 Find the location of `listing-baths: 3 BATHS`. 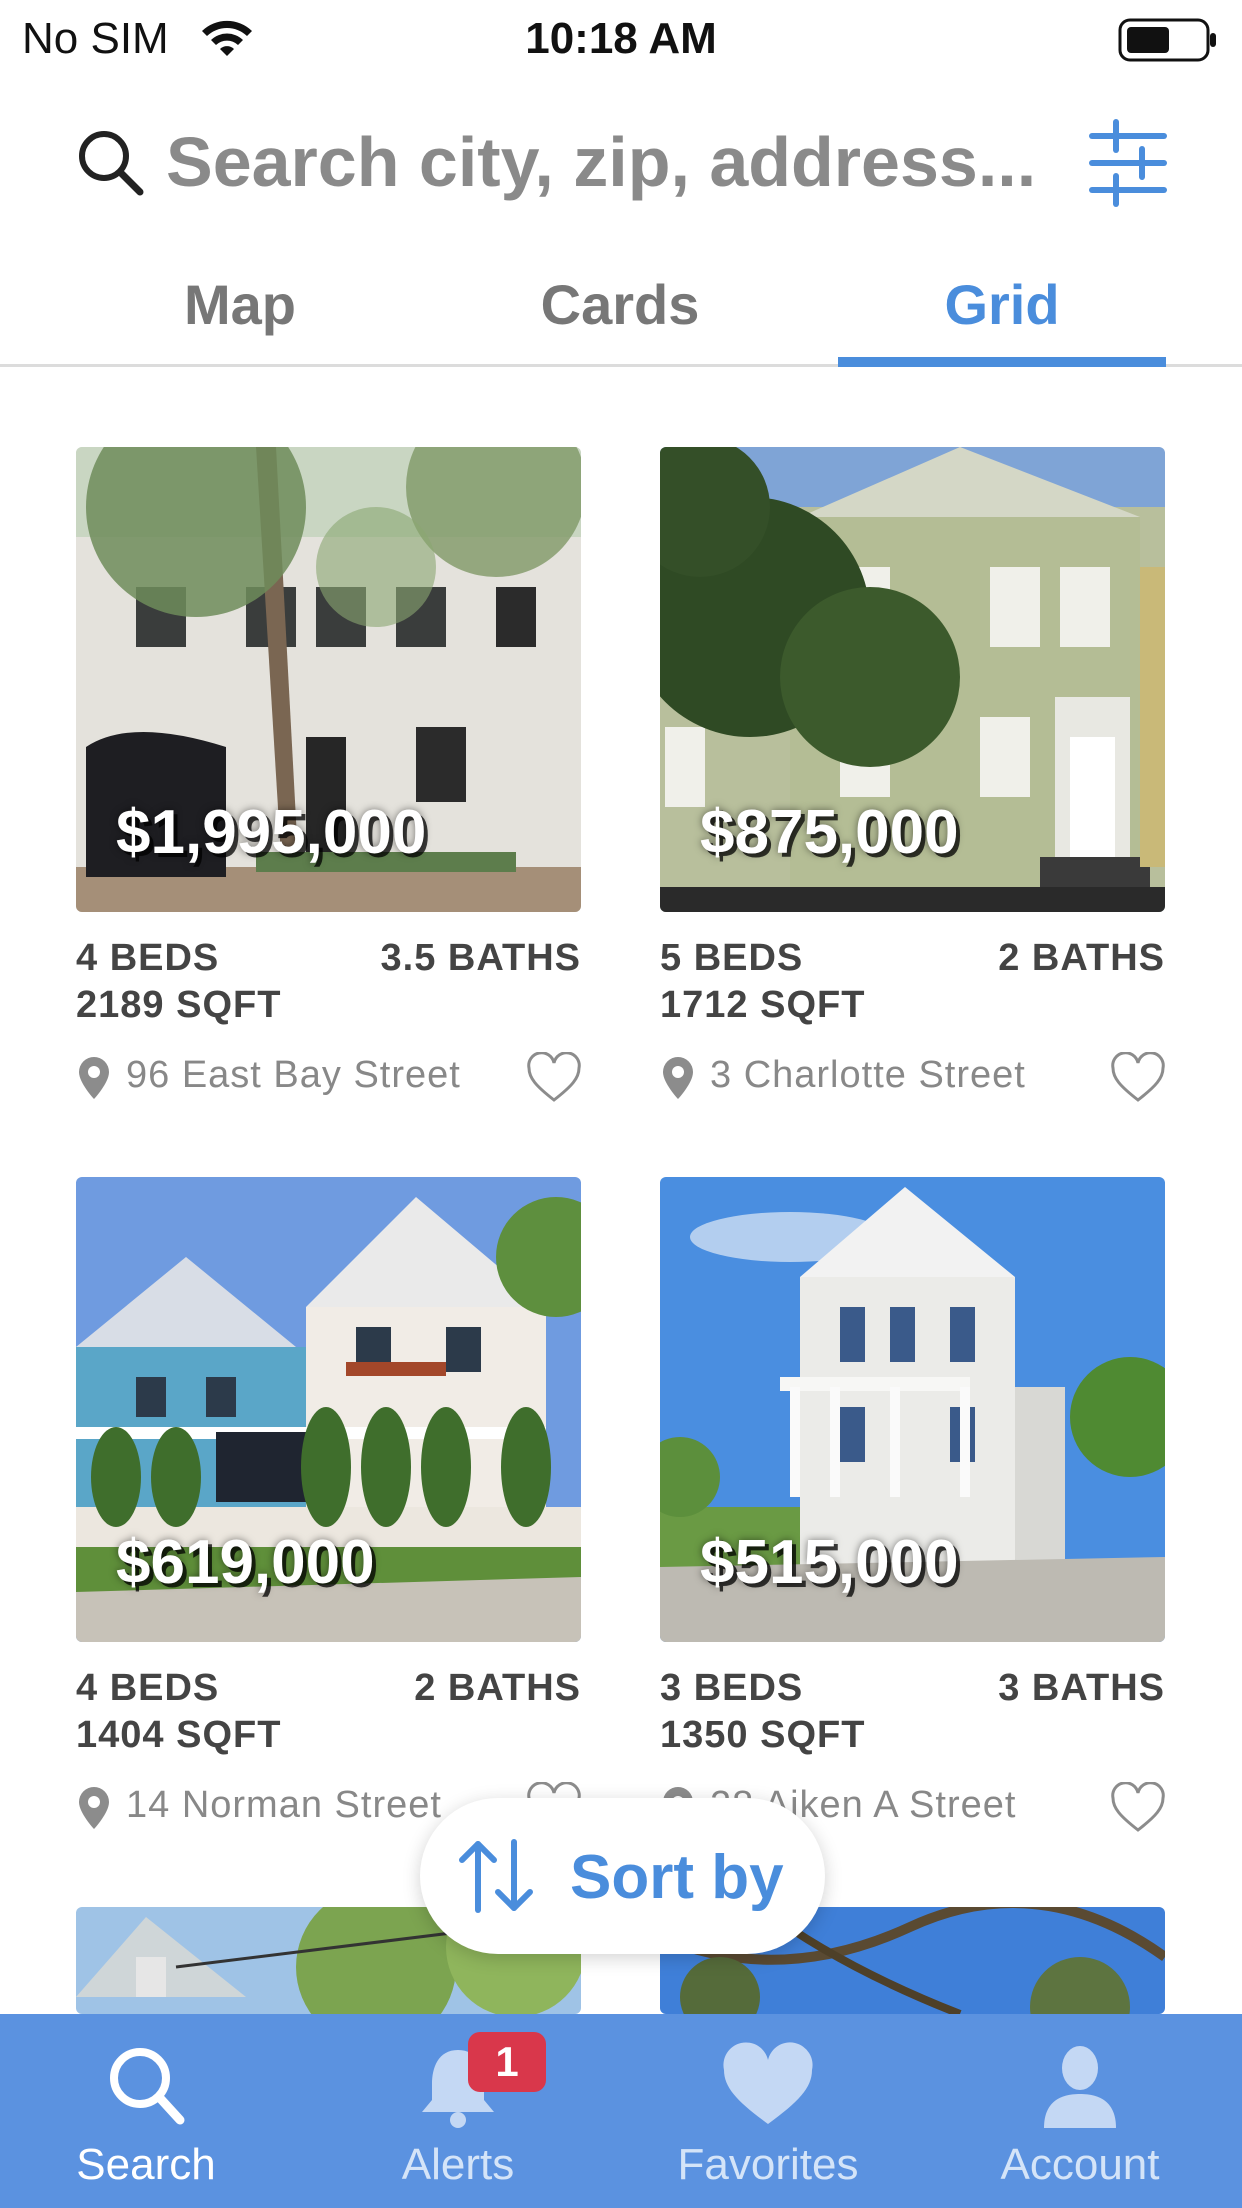

listing-baths: 3 BATHS is located at coordinates (1081, 1688).